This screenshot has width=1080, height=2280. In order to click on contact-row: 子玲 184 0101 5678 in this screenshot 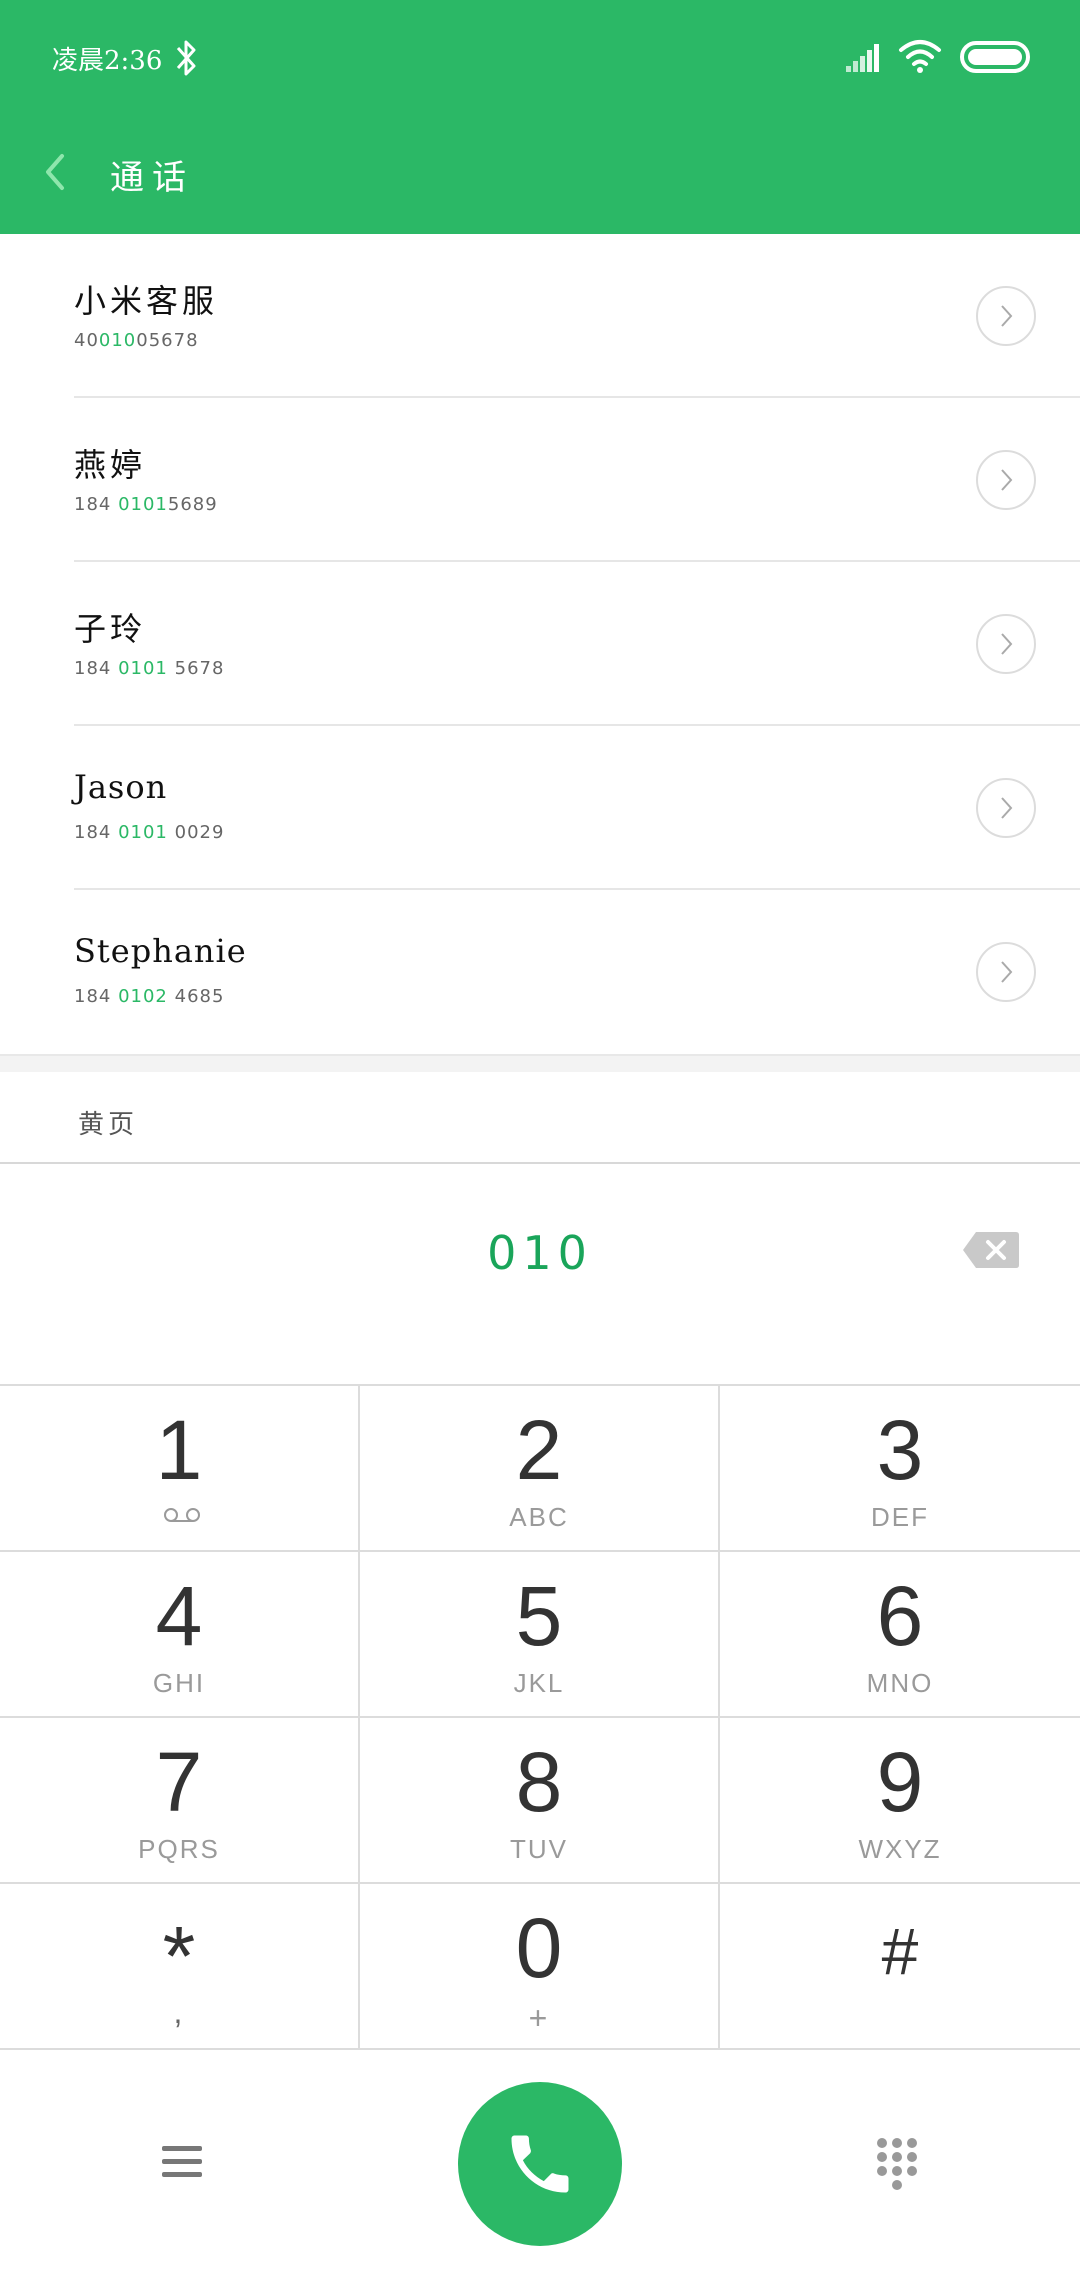, I will do `click(540, 644)`.